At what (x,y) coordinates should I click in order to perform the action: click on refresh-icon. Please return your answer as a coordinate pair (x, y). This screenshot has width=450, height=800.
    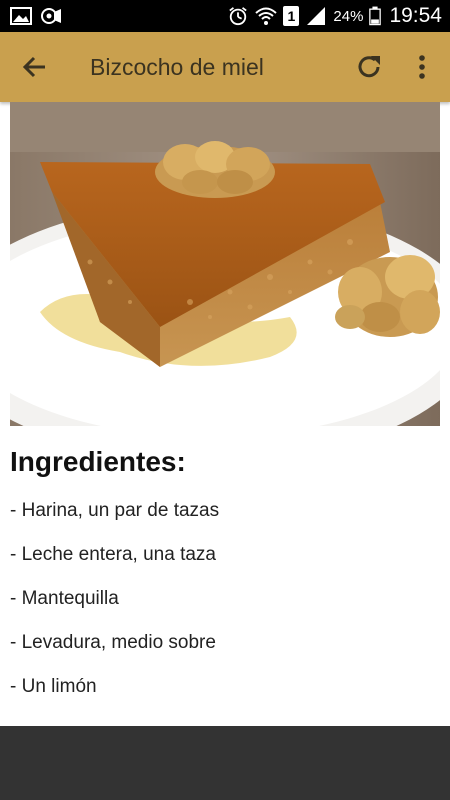
    Looking at the image, I should click on (369, 67).